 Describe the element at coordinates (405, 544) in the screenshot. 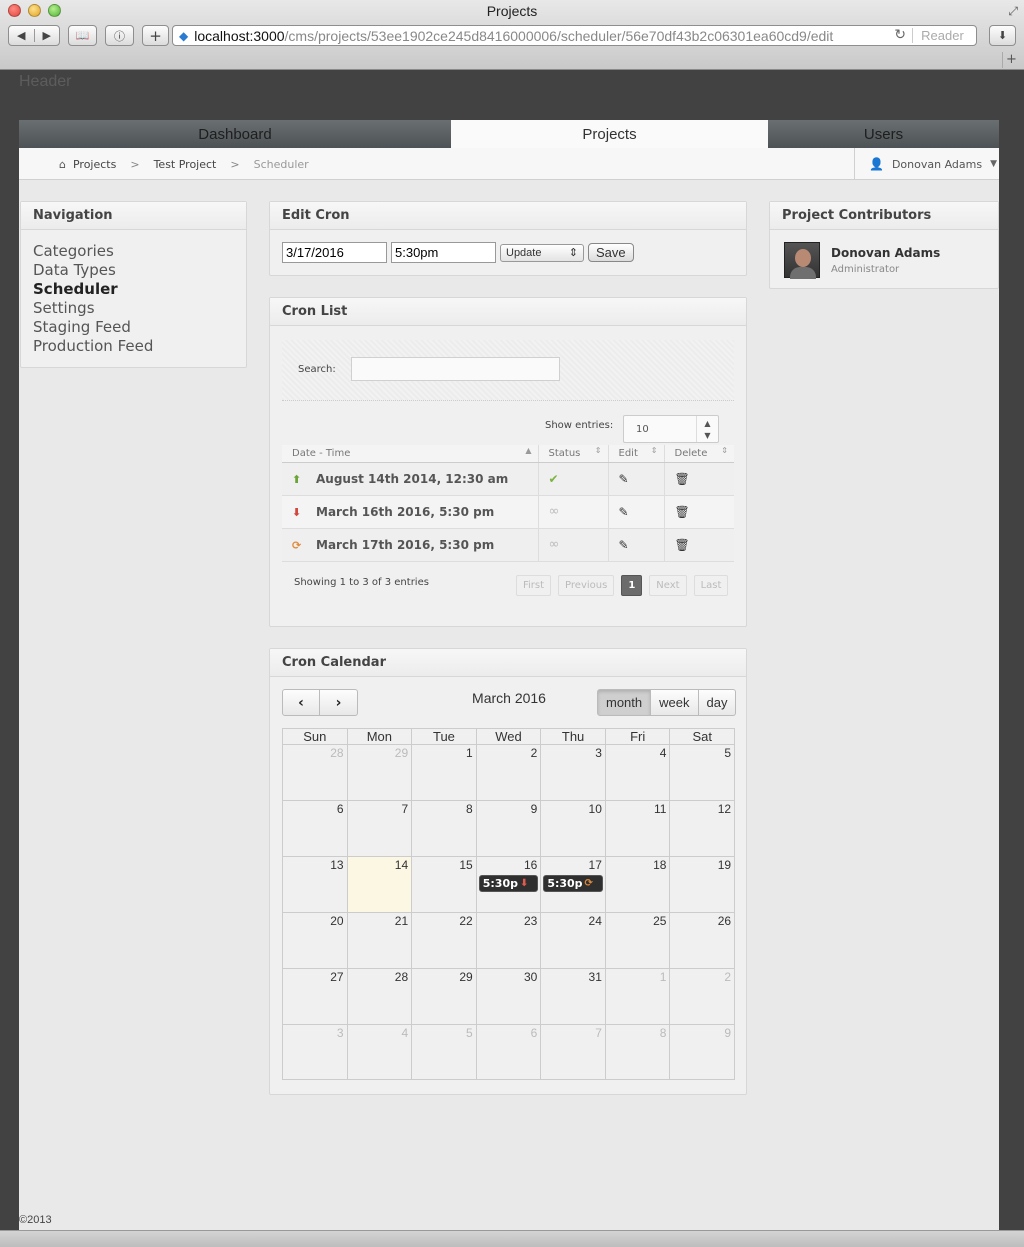

I see `row-datetime: March 17th 2016, 5:30 pm` at that location.